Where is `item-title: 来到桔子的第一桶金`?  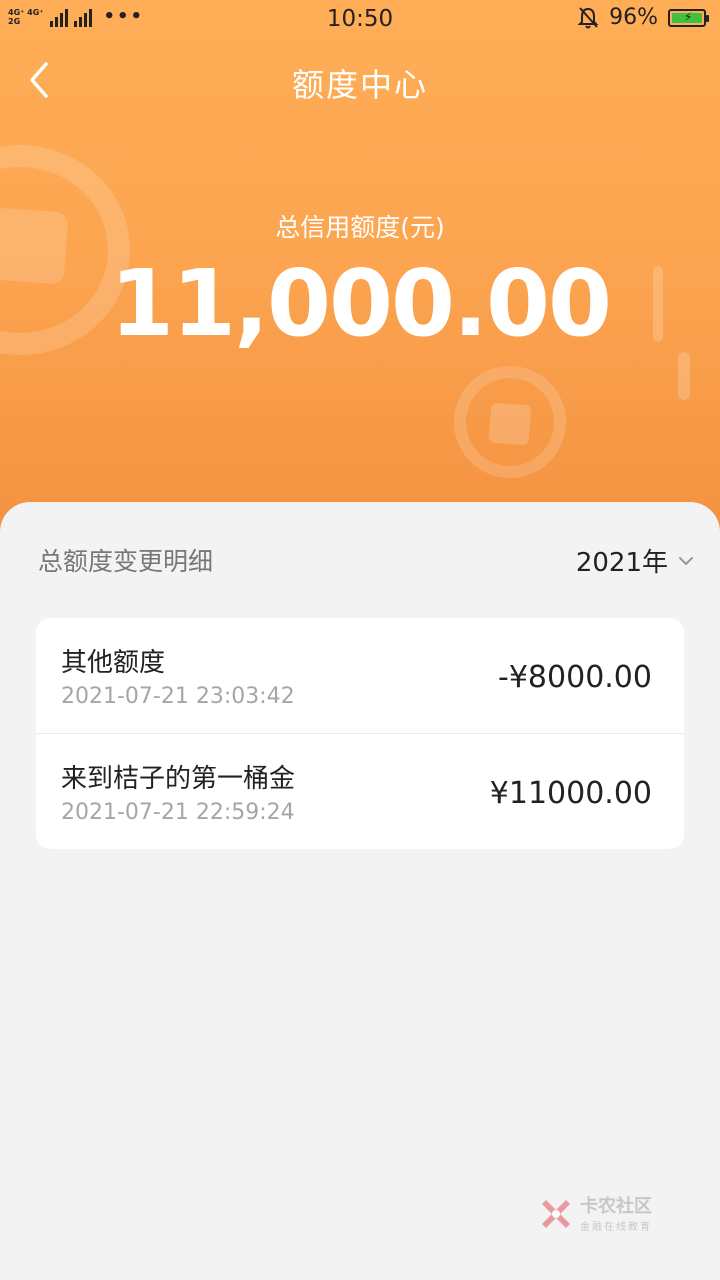
item-title: 来到桔子的第一桶金 is located at coordinates (178, 779).